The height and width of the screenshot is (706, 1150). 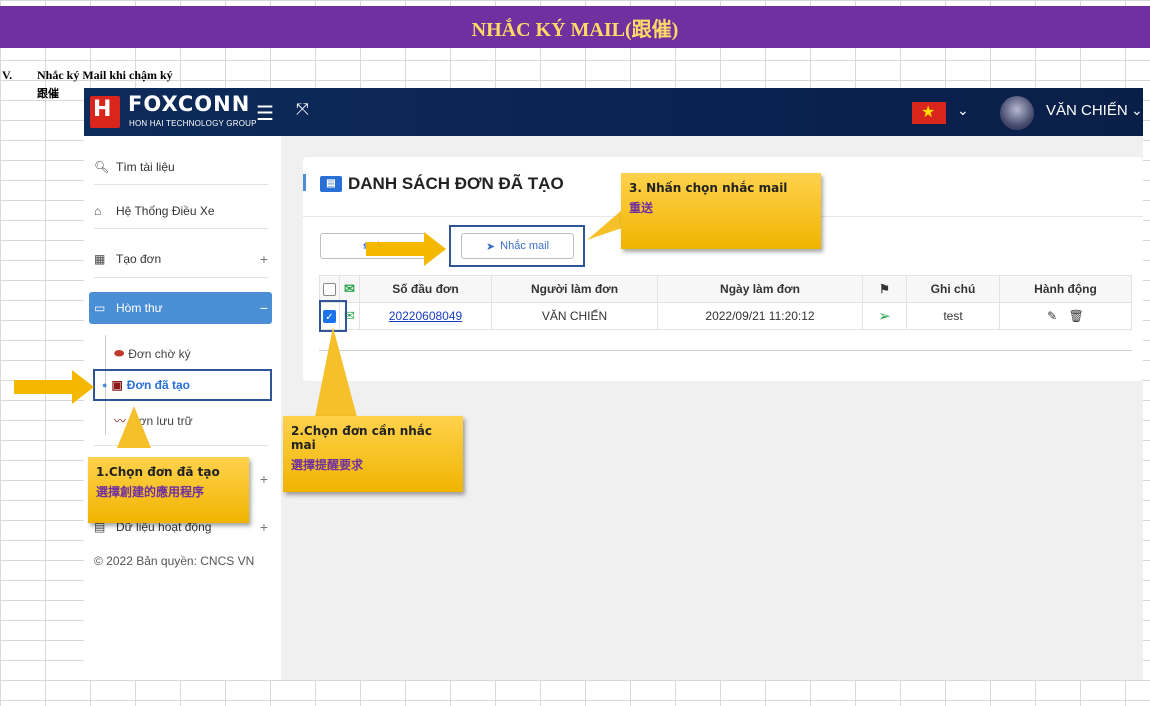 What do you see at coordinates (708, 188) in the screenshot?
I see `callout-3-vi: 3. Nhấn chọn nhắc mail` at bounding box center [708, 188].